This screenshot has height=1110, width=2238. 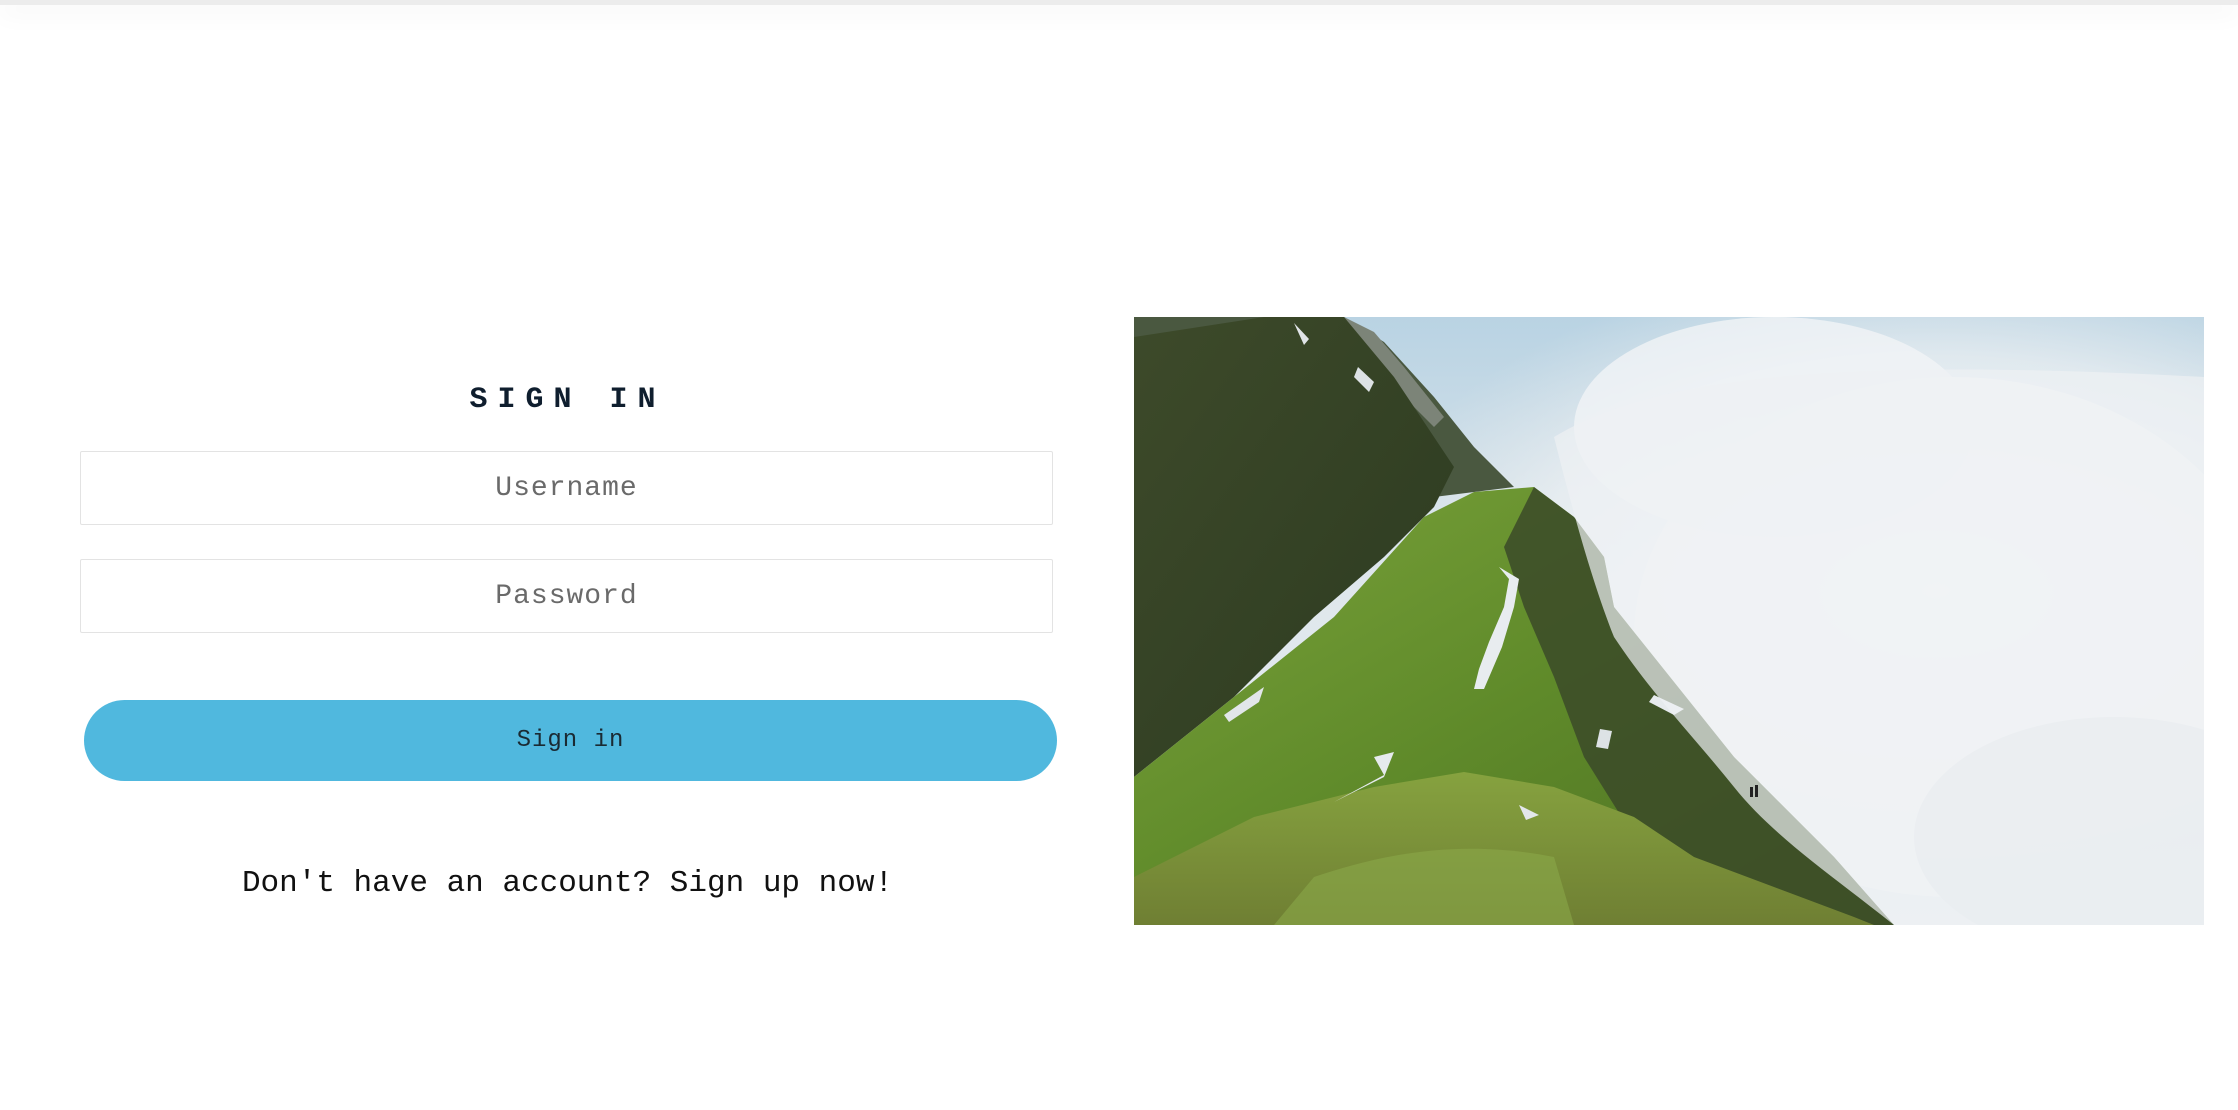 I want to click on password-field, so click(x=566, y=596).